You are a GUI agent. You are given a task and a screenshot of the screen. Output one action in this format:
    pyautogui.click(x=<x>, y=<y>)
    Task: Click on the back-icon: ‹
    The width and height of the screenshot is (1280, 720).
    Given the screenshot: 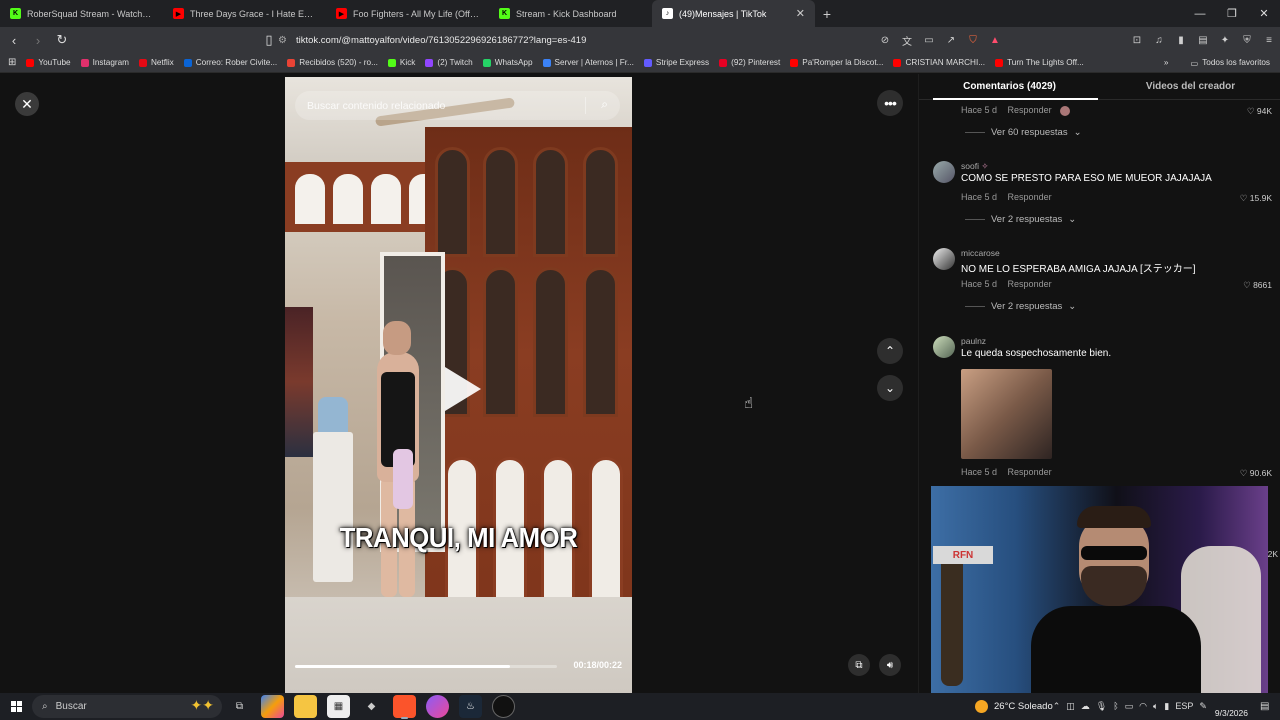 What is the action you would take?
    pyautogui.click(x=14, y=40)
    